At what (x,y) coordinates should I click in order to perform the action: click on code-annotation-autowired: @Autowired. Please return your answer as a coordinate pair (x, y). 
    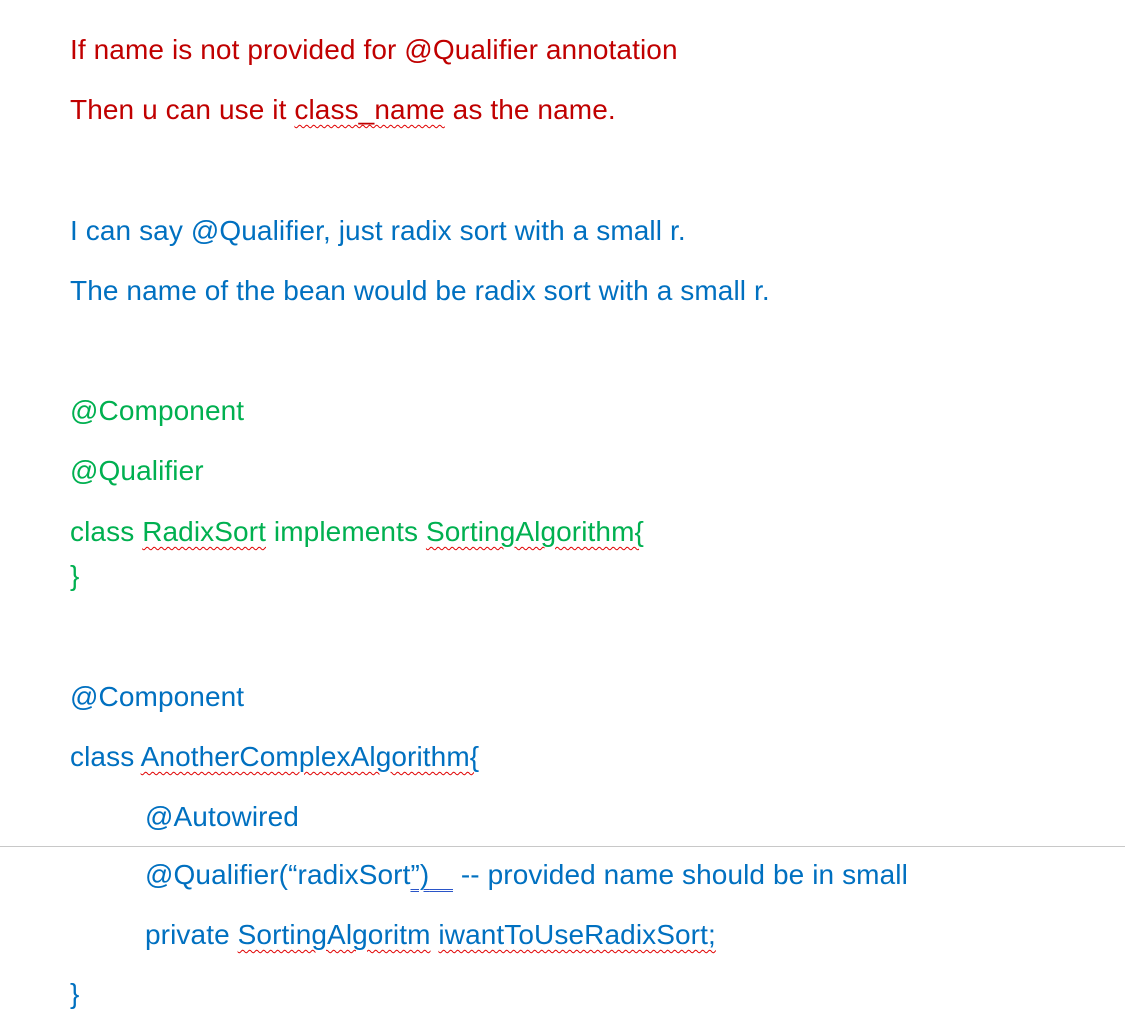
    Looking at the image, I should click on (222, 816).